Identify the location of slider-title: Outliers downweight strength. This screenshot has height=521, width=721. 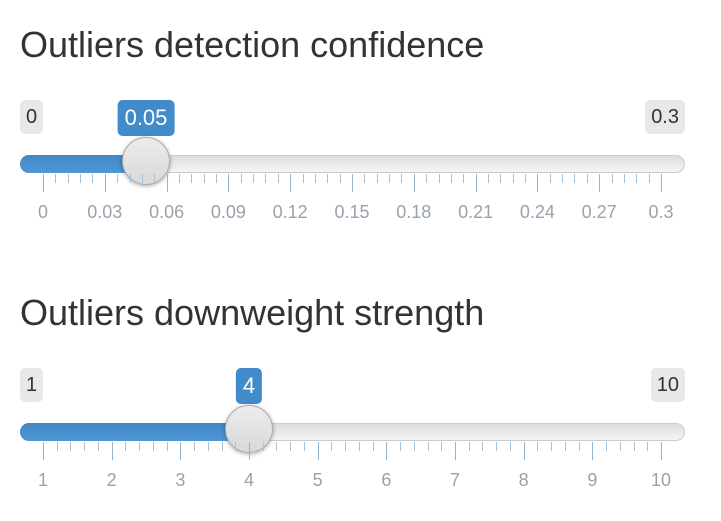
(252, 312).